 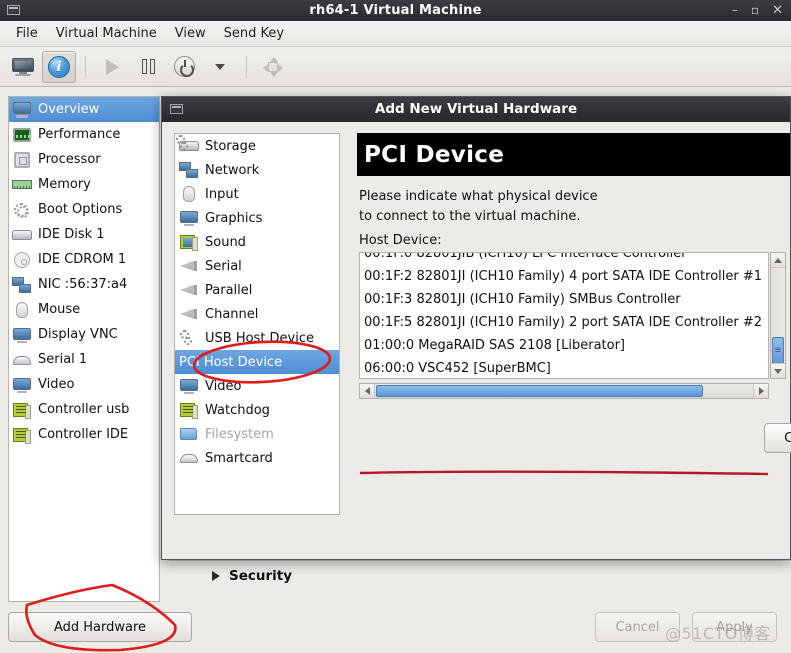 What do you see at coordinates (777, 438) in the screenshot?
I see `dialog-cancel-button: Cancel` at bounding box center [777, 438].